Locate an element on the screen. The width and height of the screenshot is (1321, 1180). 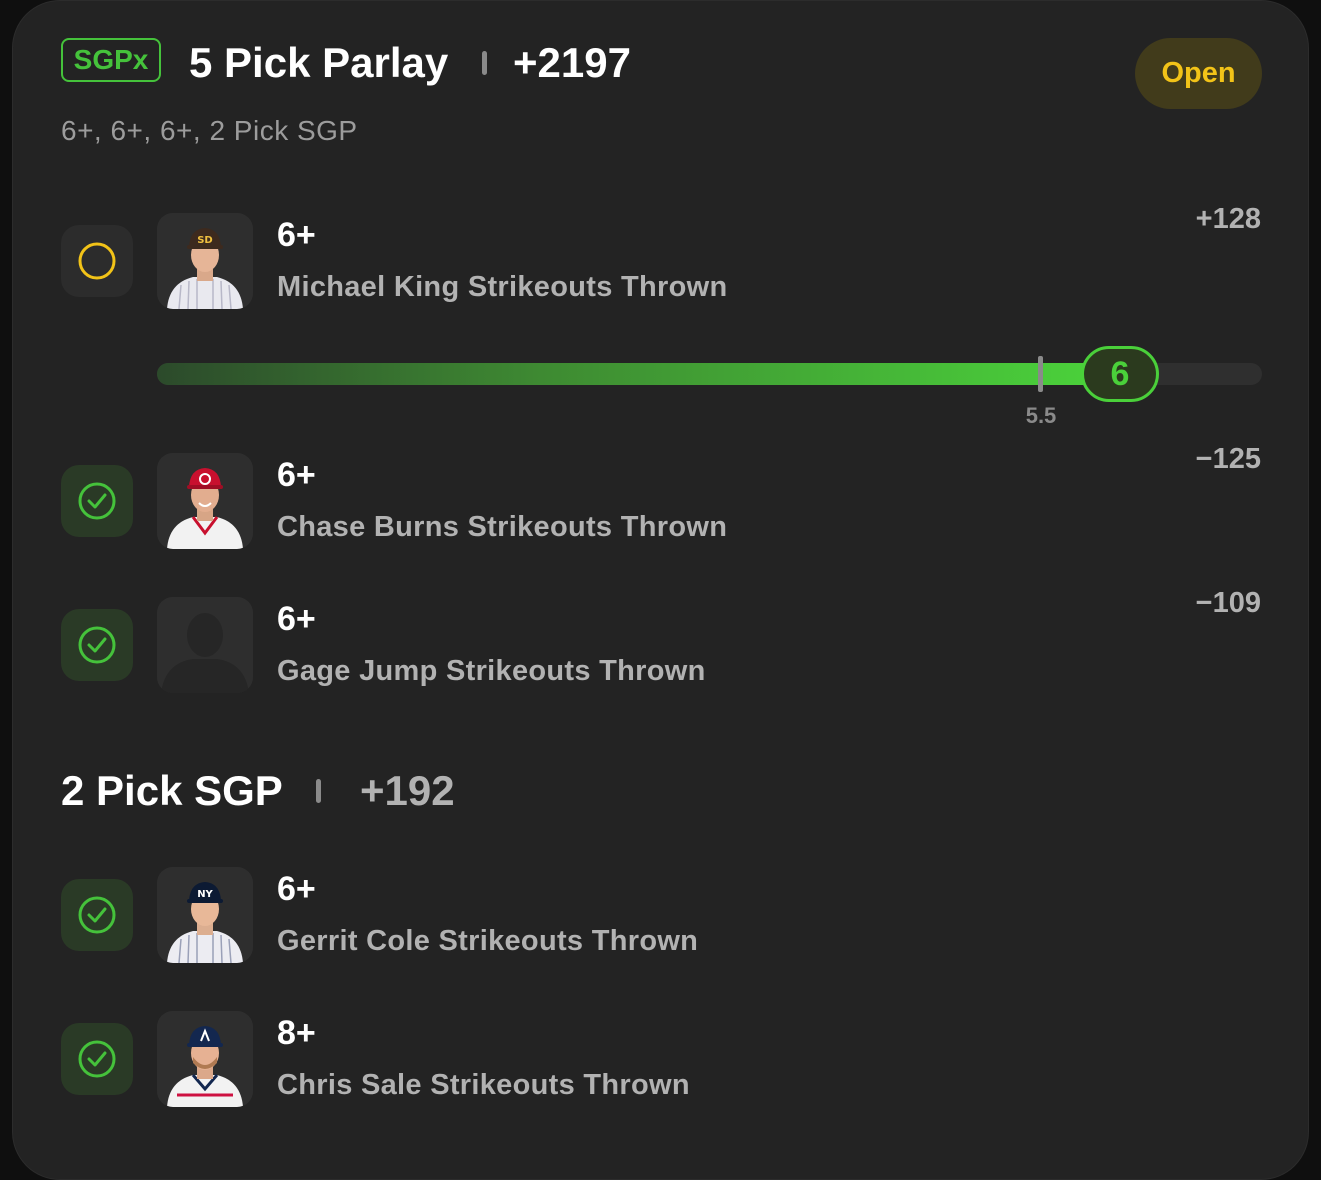
pick-odds: −125 is located at coordinates (1228, 459).